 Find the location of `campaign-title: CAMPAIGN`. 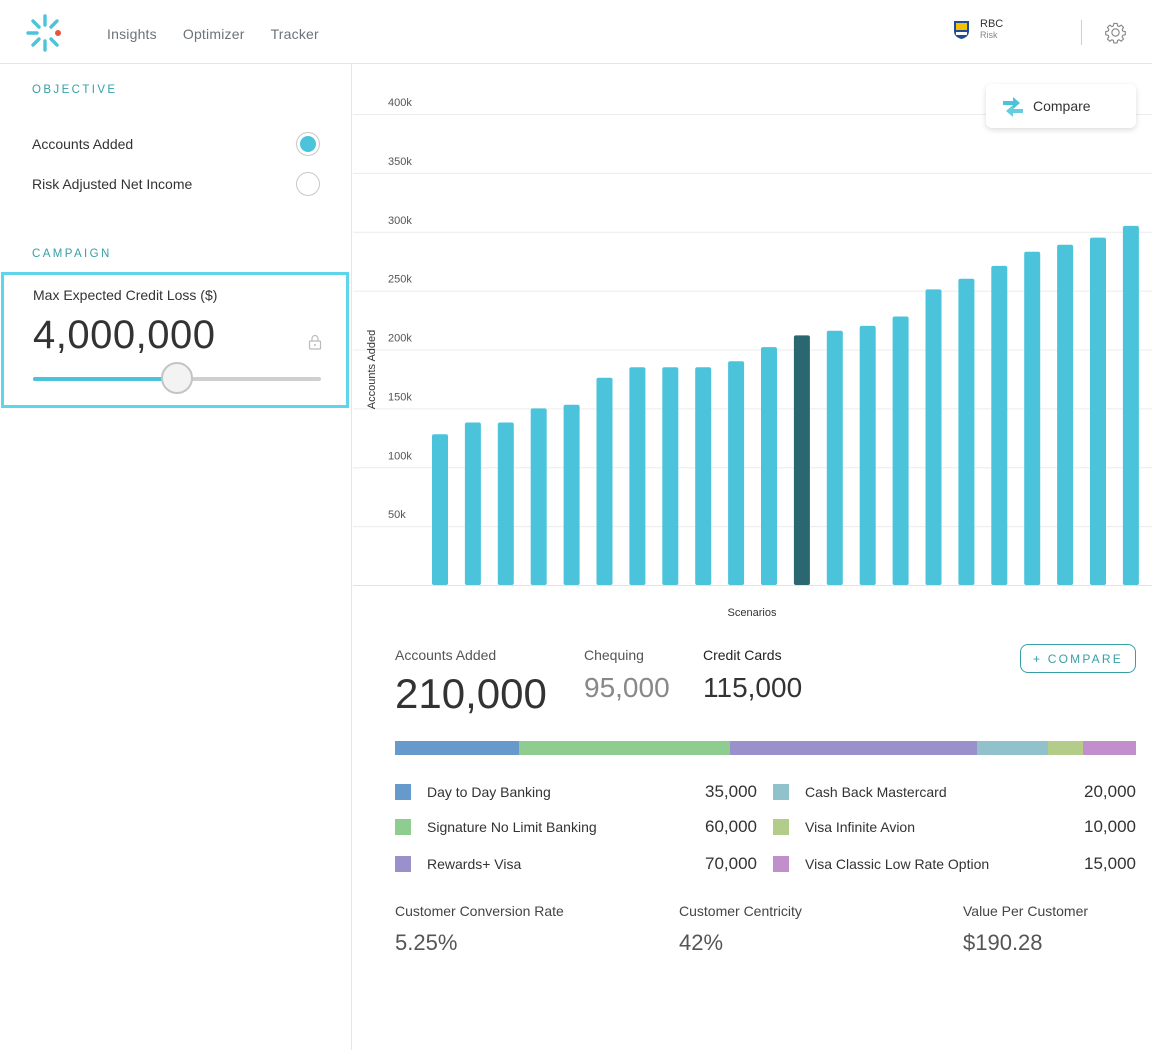

campaign-title: CAMPAIGN is located at coordinates (72, 254).